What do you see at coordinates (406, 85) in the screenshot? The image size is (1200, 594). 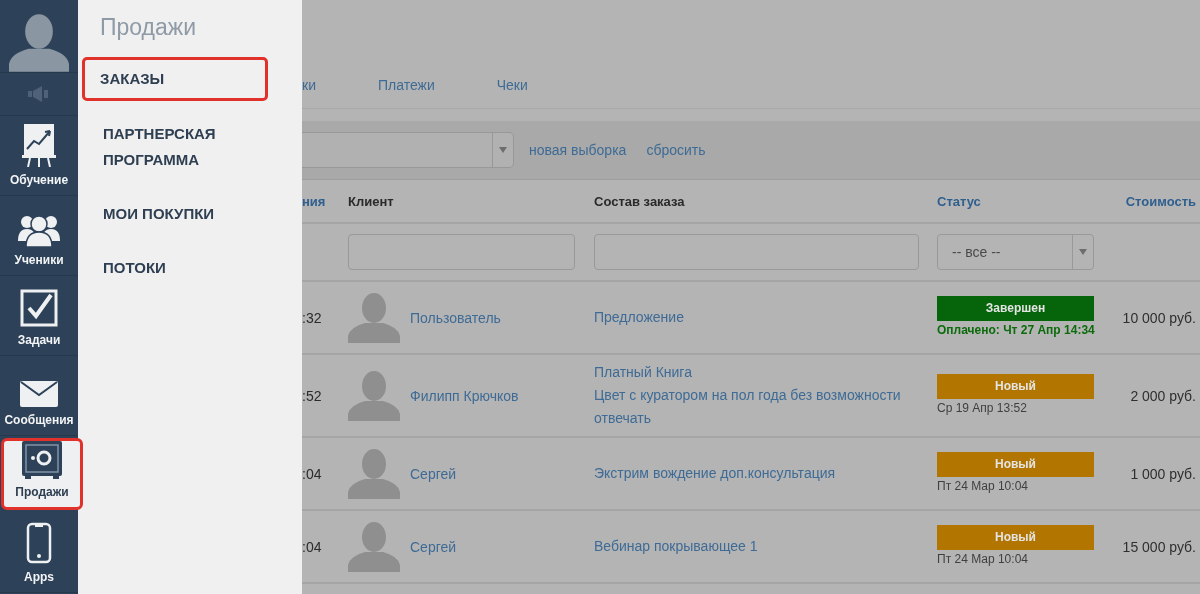 I see `tab: Платежи` at bounding box center [406, 85].